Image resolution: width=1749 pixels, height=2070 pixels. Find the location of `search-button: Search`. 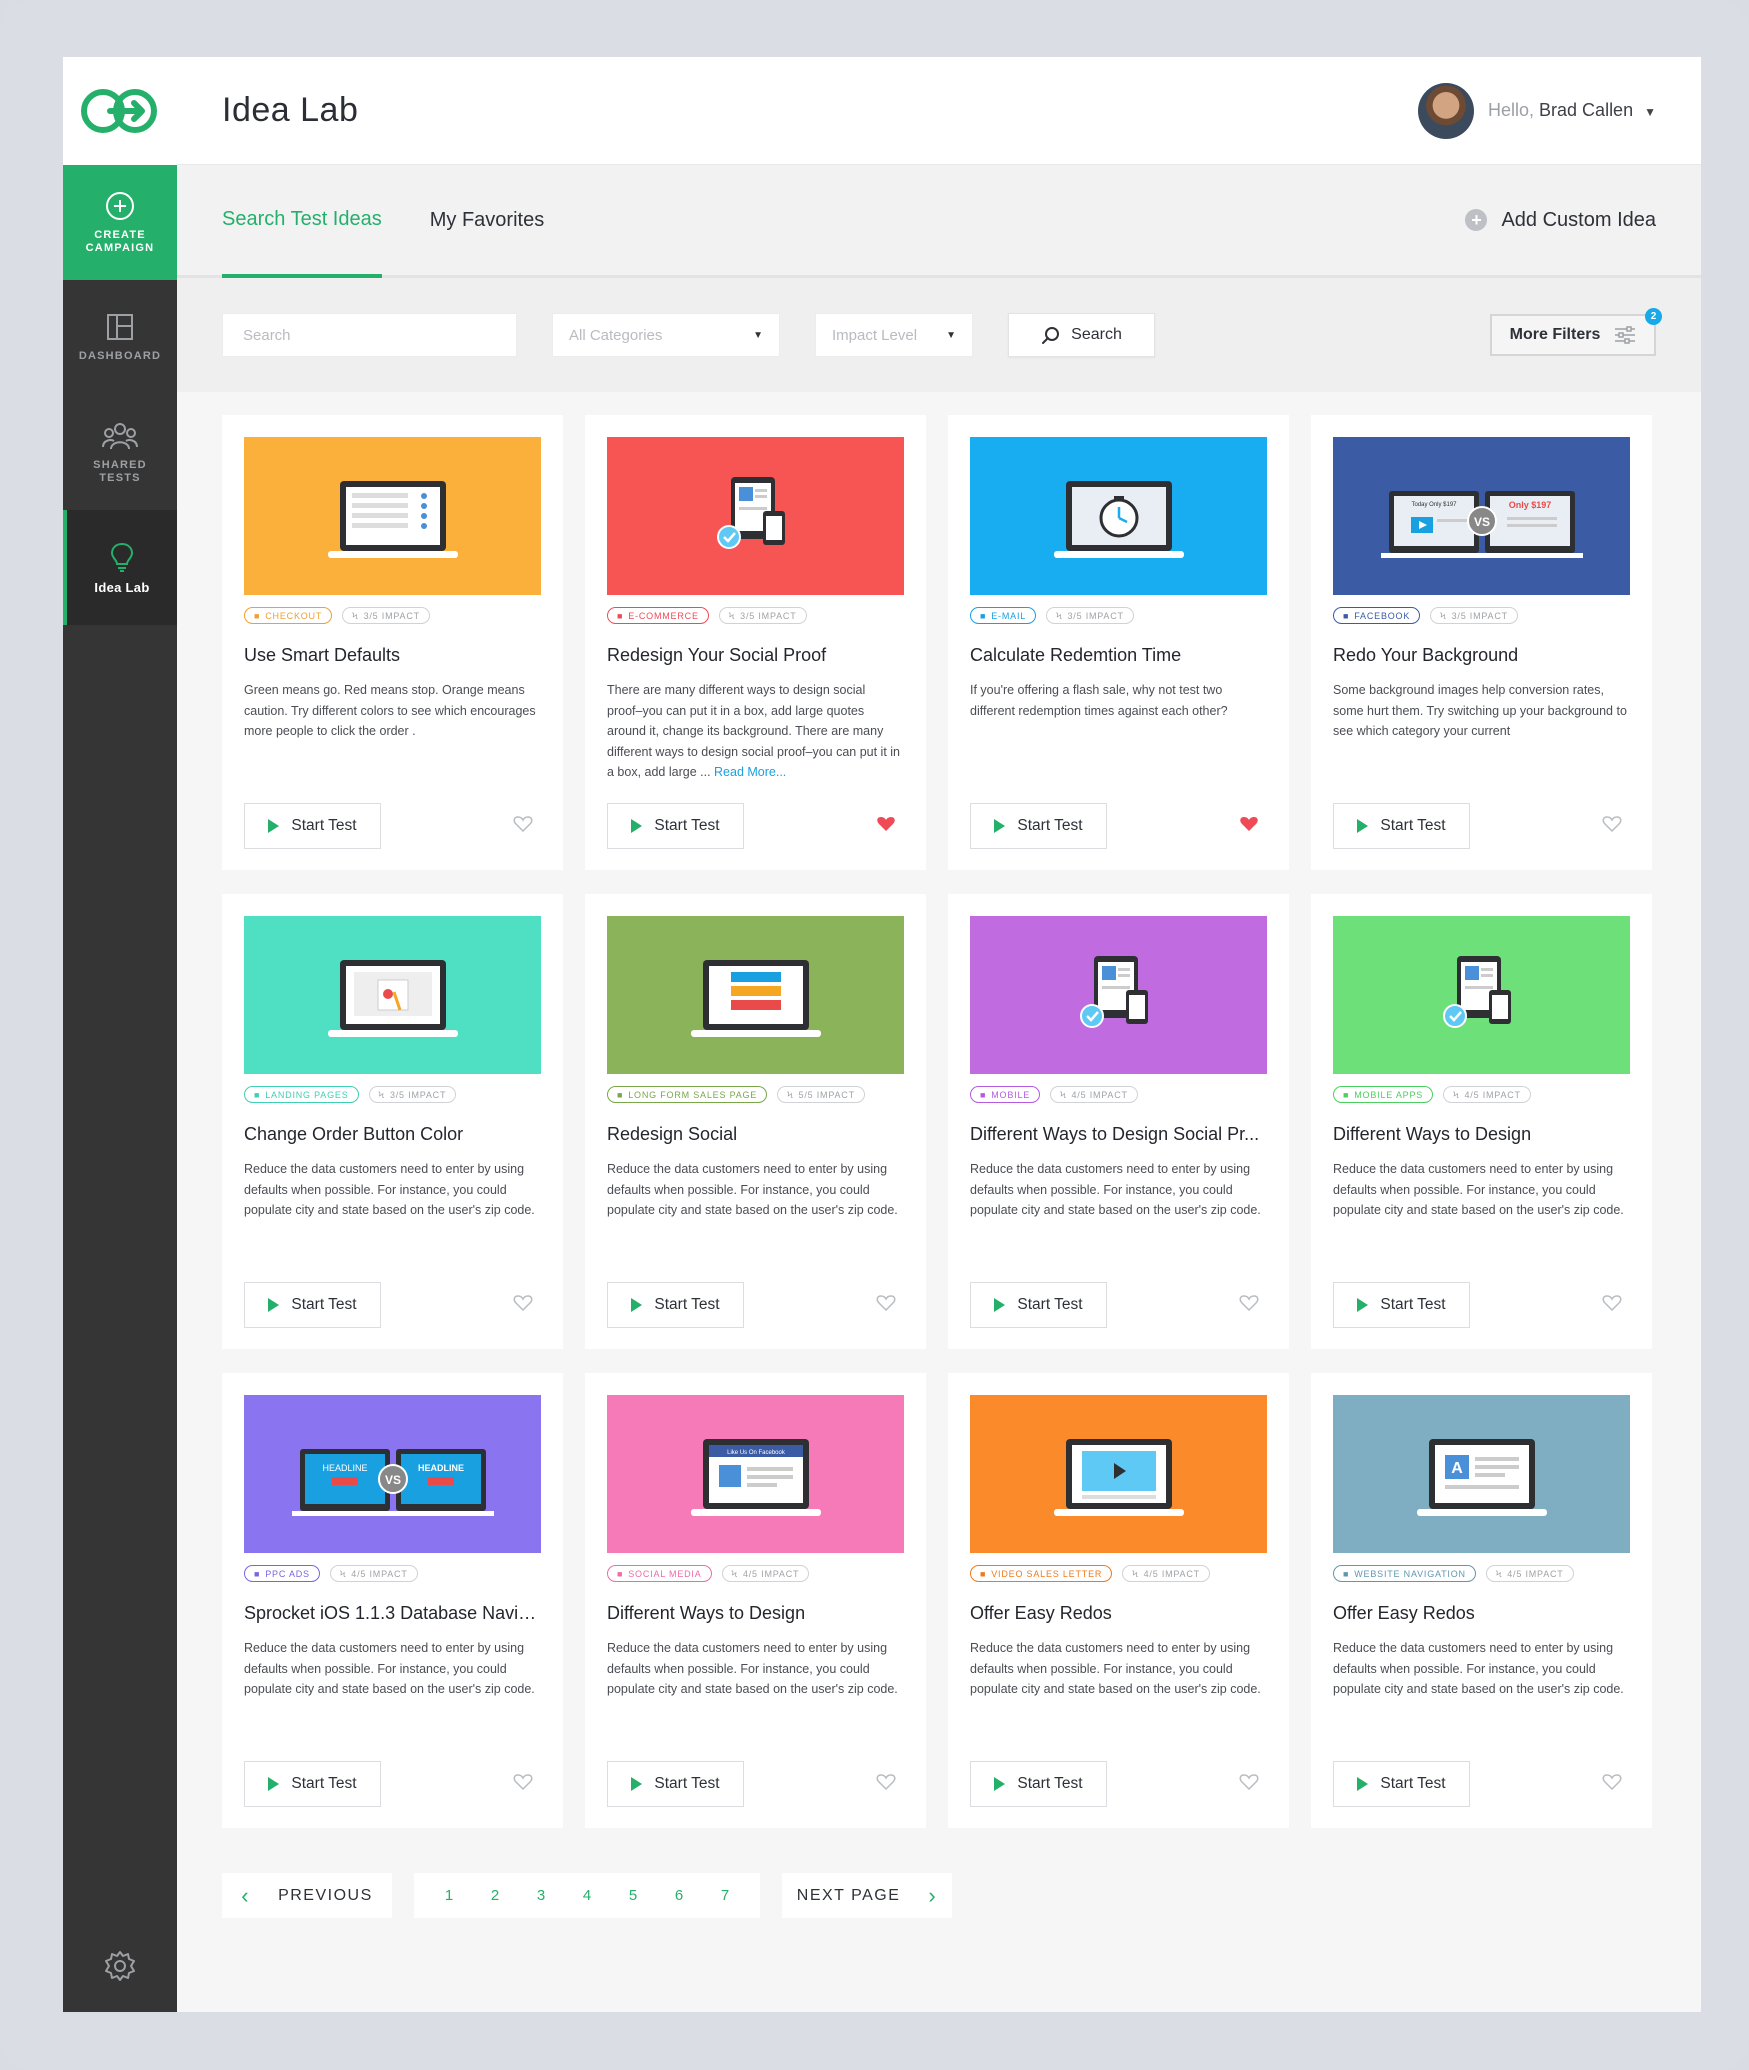

search-button: Search is located at coordinates (1081, 335).